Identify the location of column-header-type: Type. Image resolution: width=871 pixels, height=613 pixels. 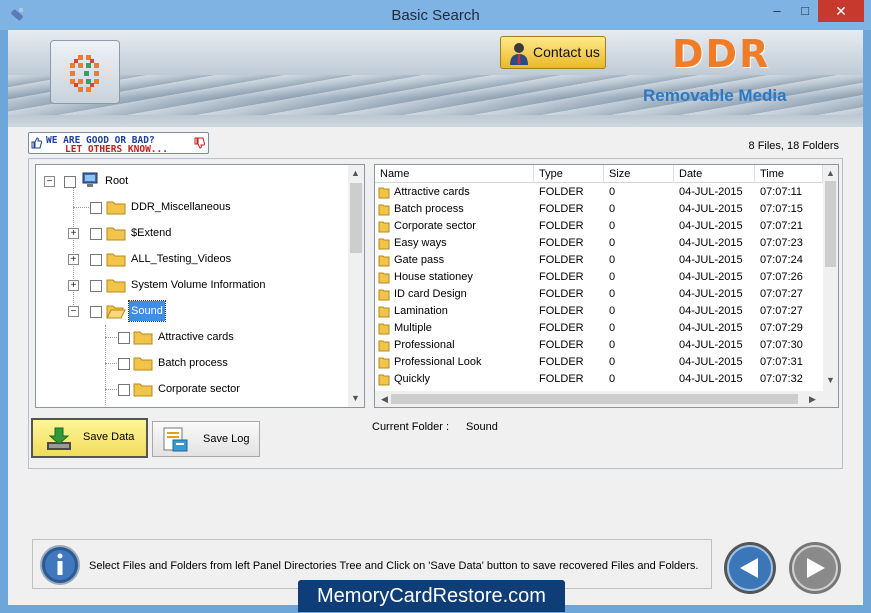
(569, 174).